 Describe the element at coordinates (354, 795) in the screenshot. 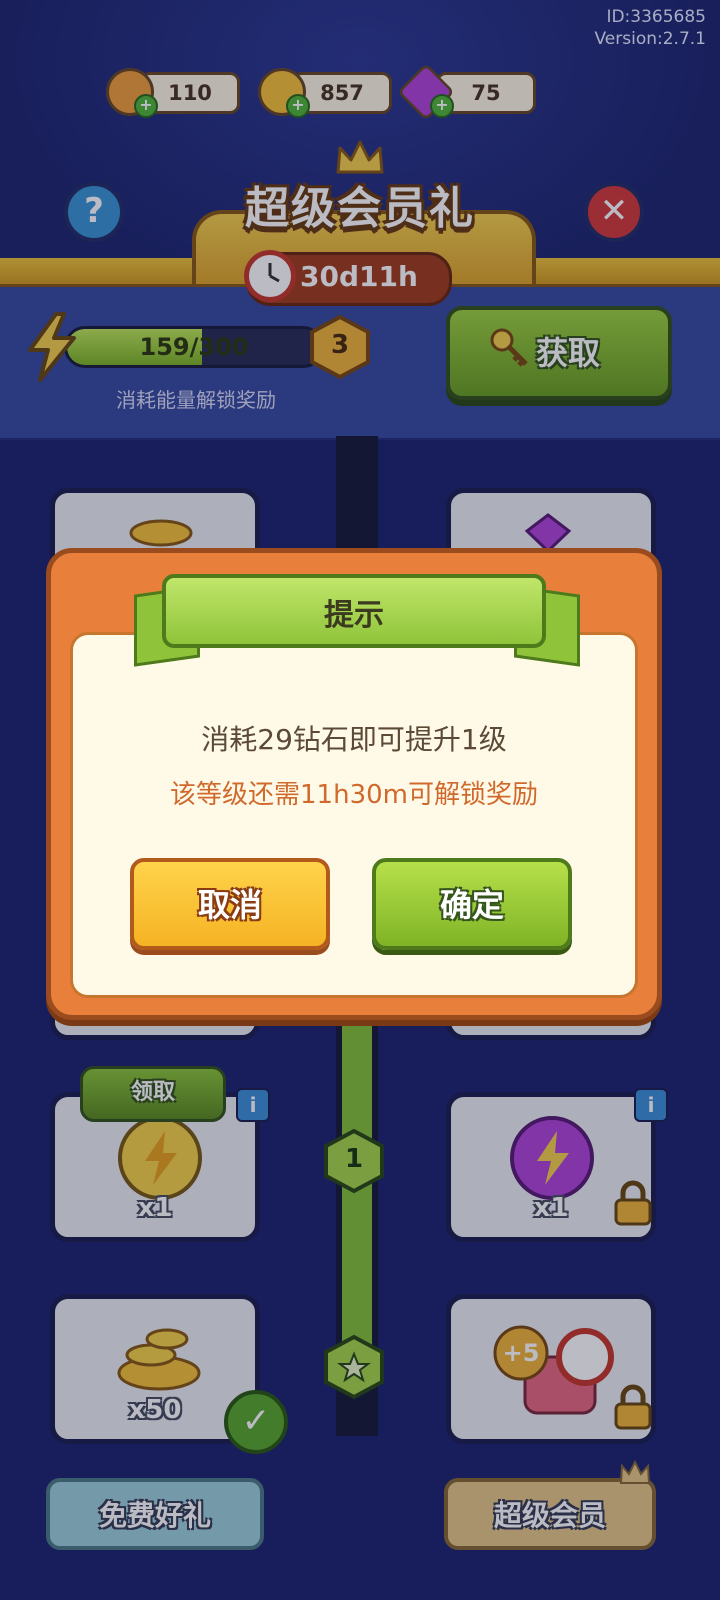

I see `dialog-sub-message: 该等级还需11h30m可解锁奖励` at that location.